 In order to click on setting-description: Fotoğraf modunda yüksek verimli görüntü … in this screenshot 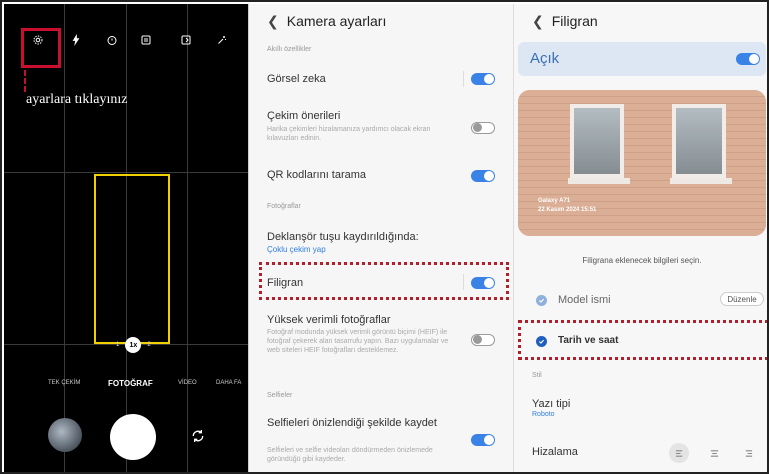, I will do `click(358, 341)`.